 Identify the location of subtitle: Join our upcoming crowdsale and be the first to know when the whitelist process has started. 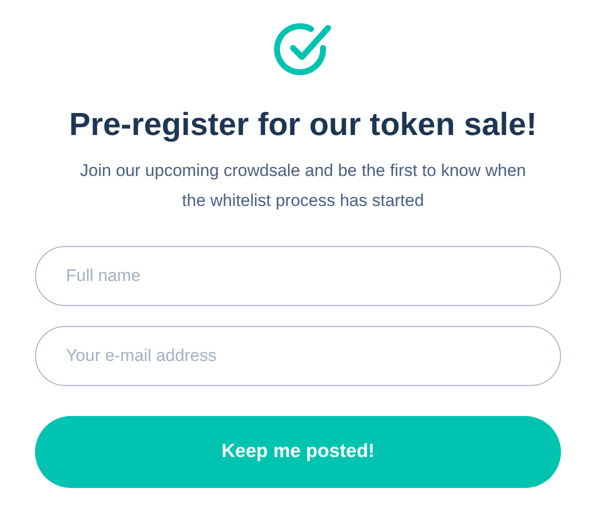
(303, 186).